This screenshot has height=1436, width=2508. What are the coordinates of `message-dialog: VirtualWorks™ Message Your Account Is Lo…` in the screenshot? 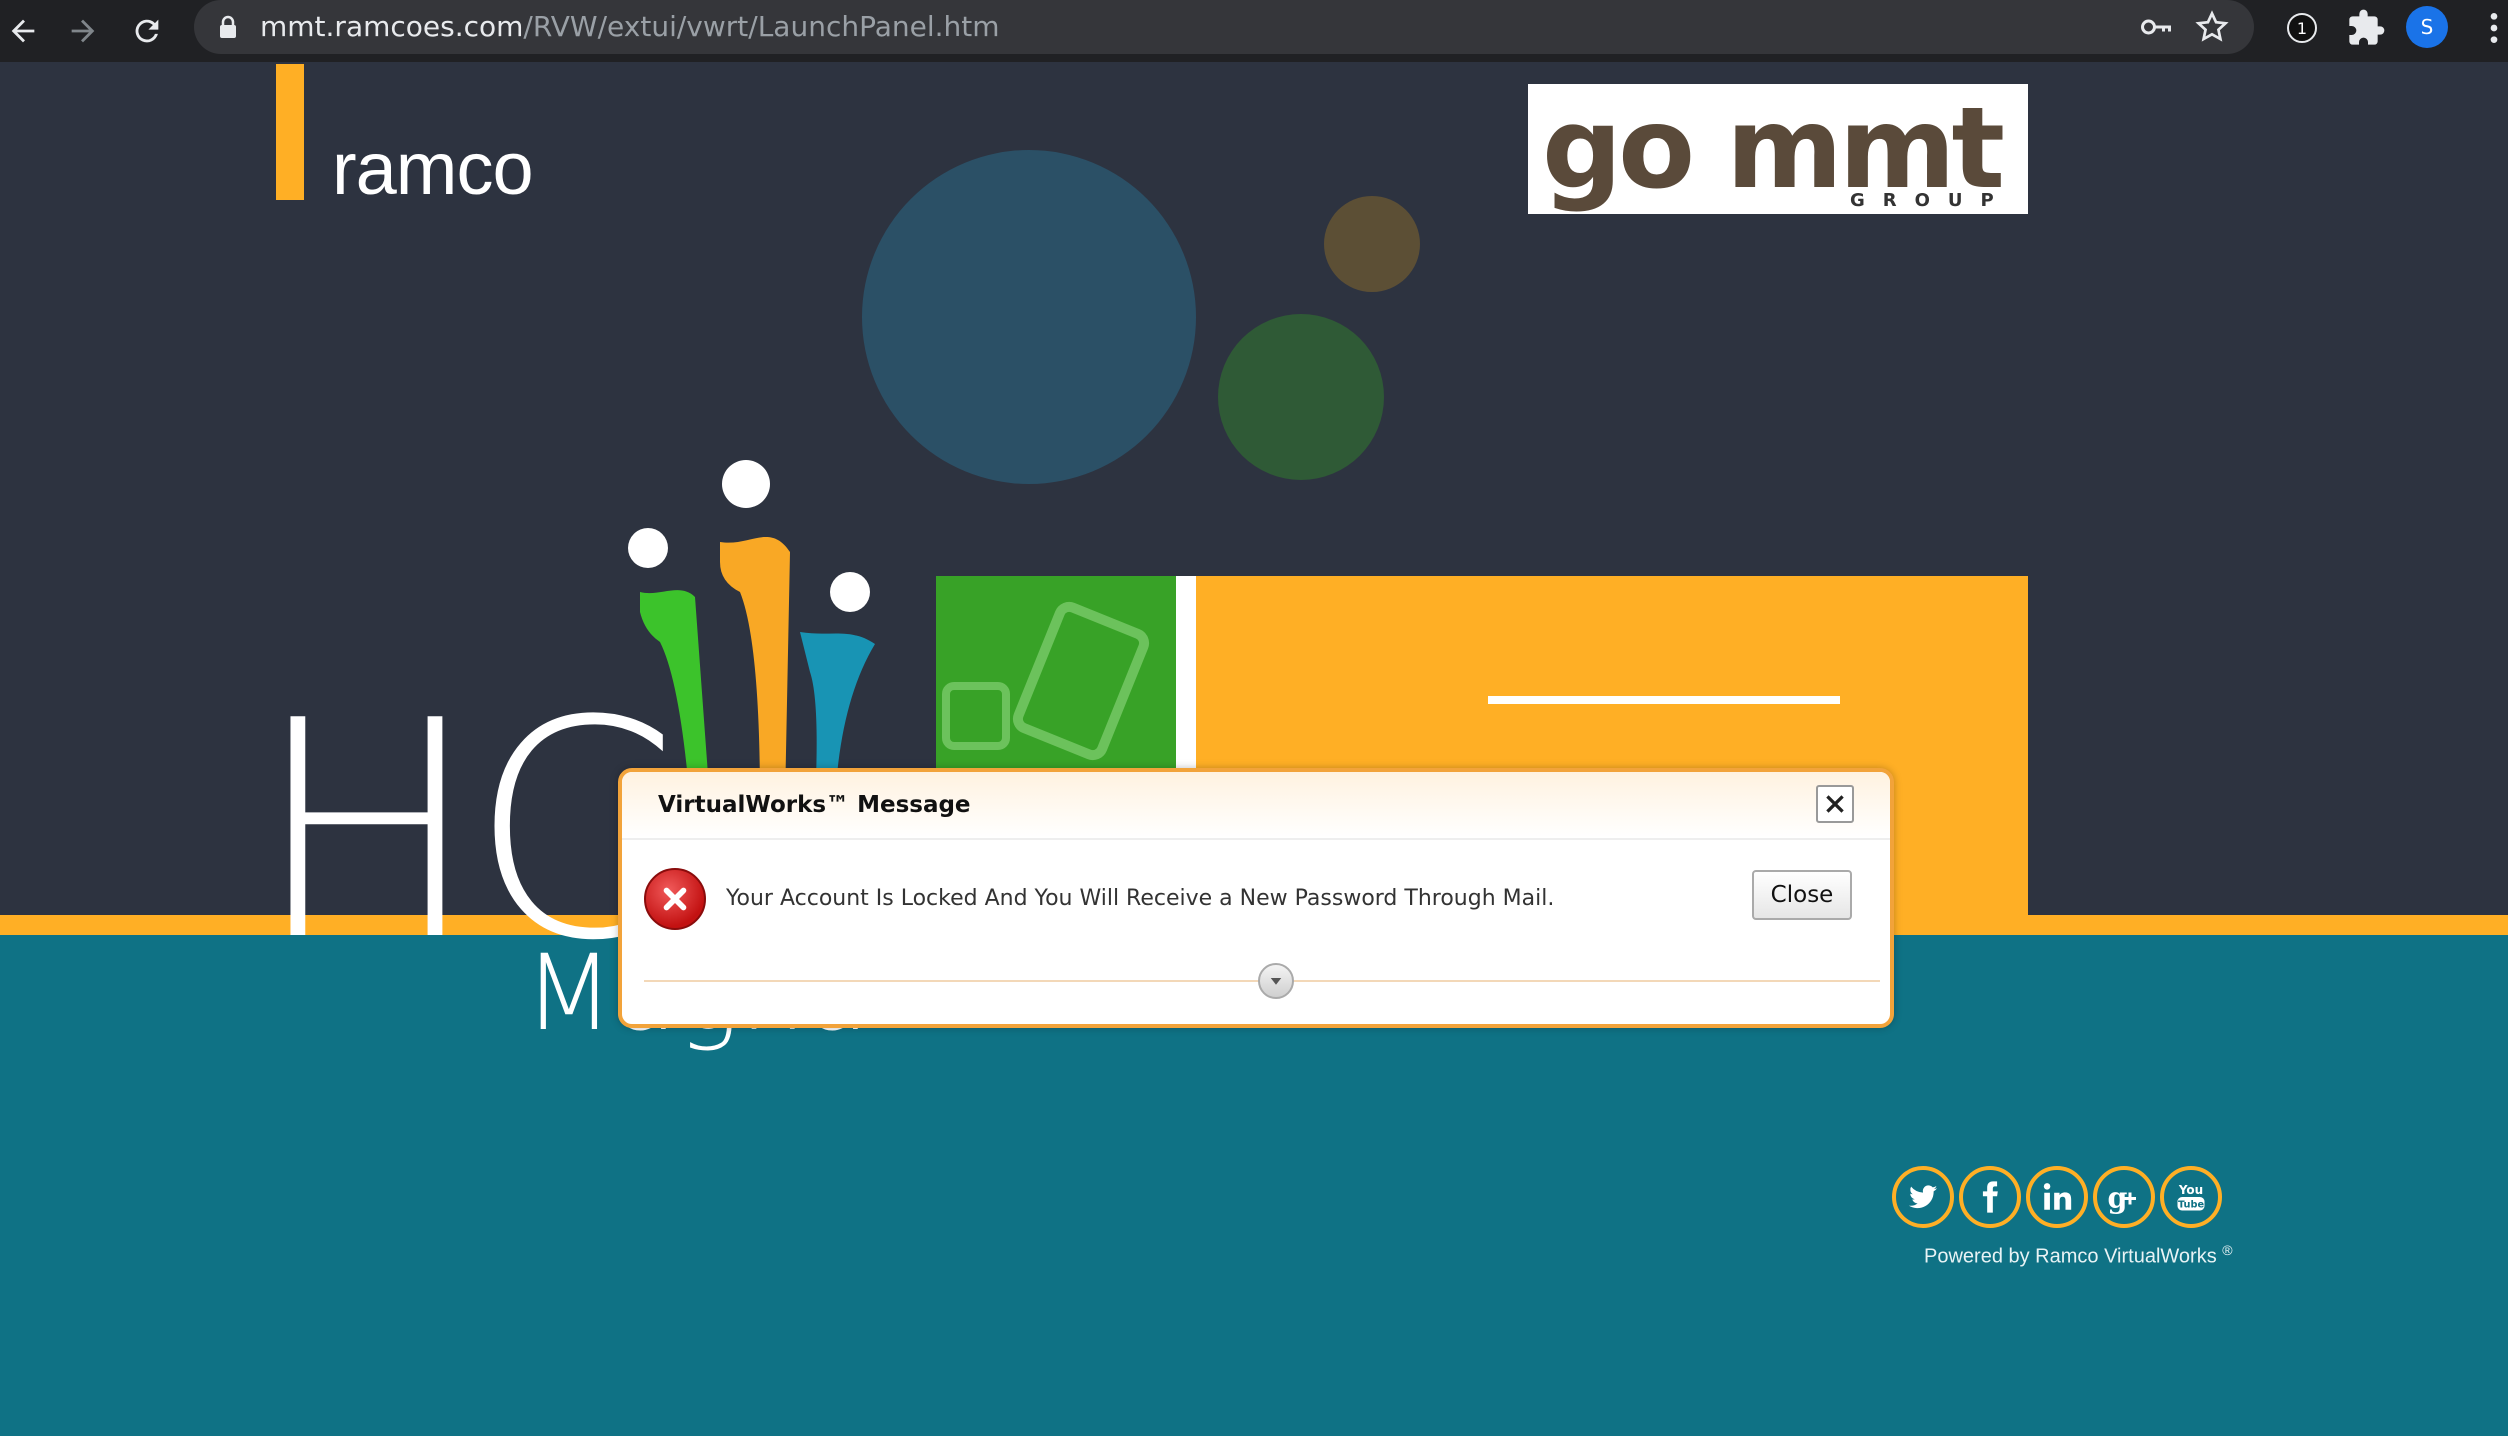 It's located at (1256, 898).